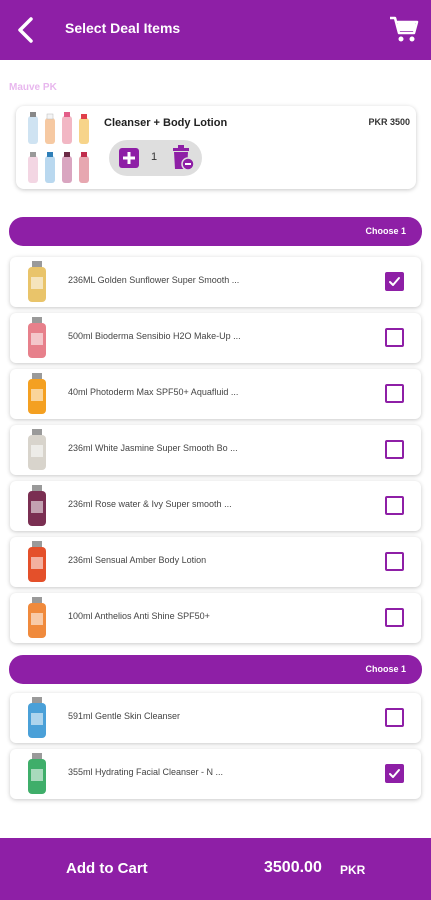  What do you see at coordinates (137, 560) in the screenshot?
I see `product-name: 236ml Sensual Amber Body Lotion` at bounding box center [137, 560].